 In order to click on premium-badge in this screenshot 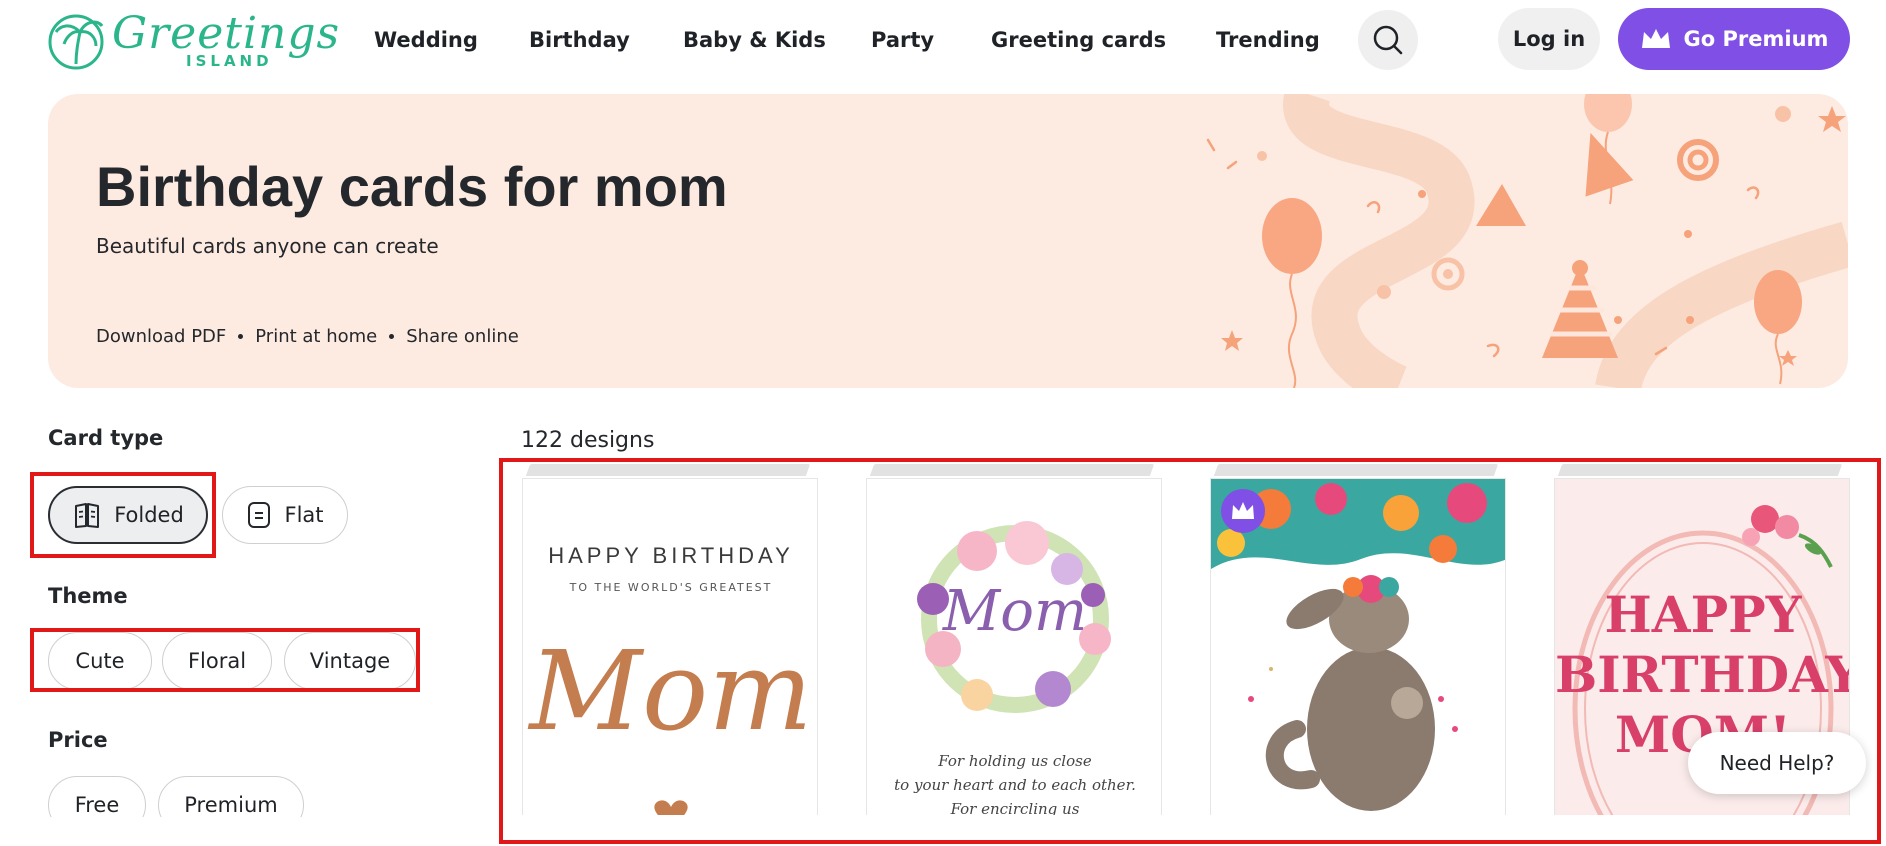, I will do `click(1243, 511)`.